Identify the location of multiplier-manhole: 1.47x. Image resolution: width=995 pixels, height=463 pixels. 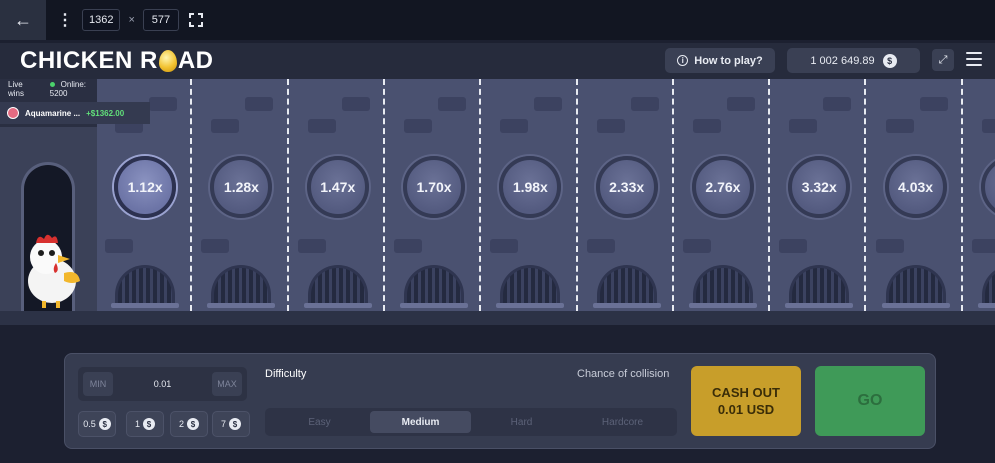
(337, 187).